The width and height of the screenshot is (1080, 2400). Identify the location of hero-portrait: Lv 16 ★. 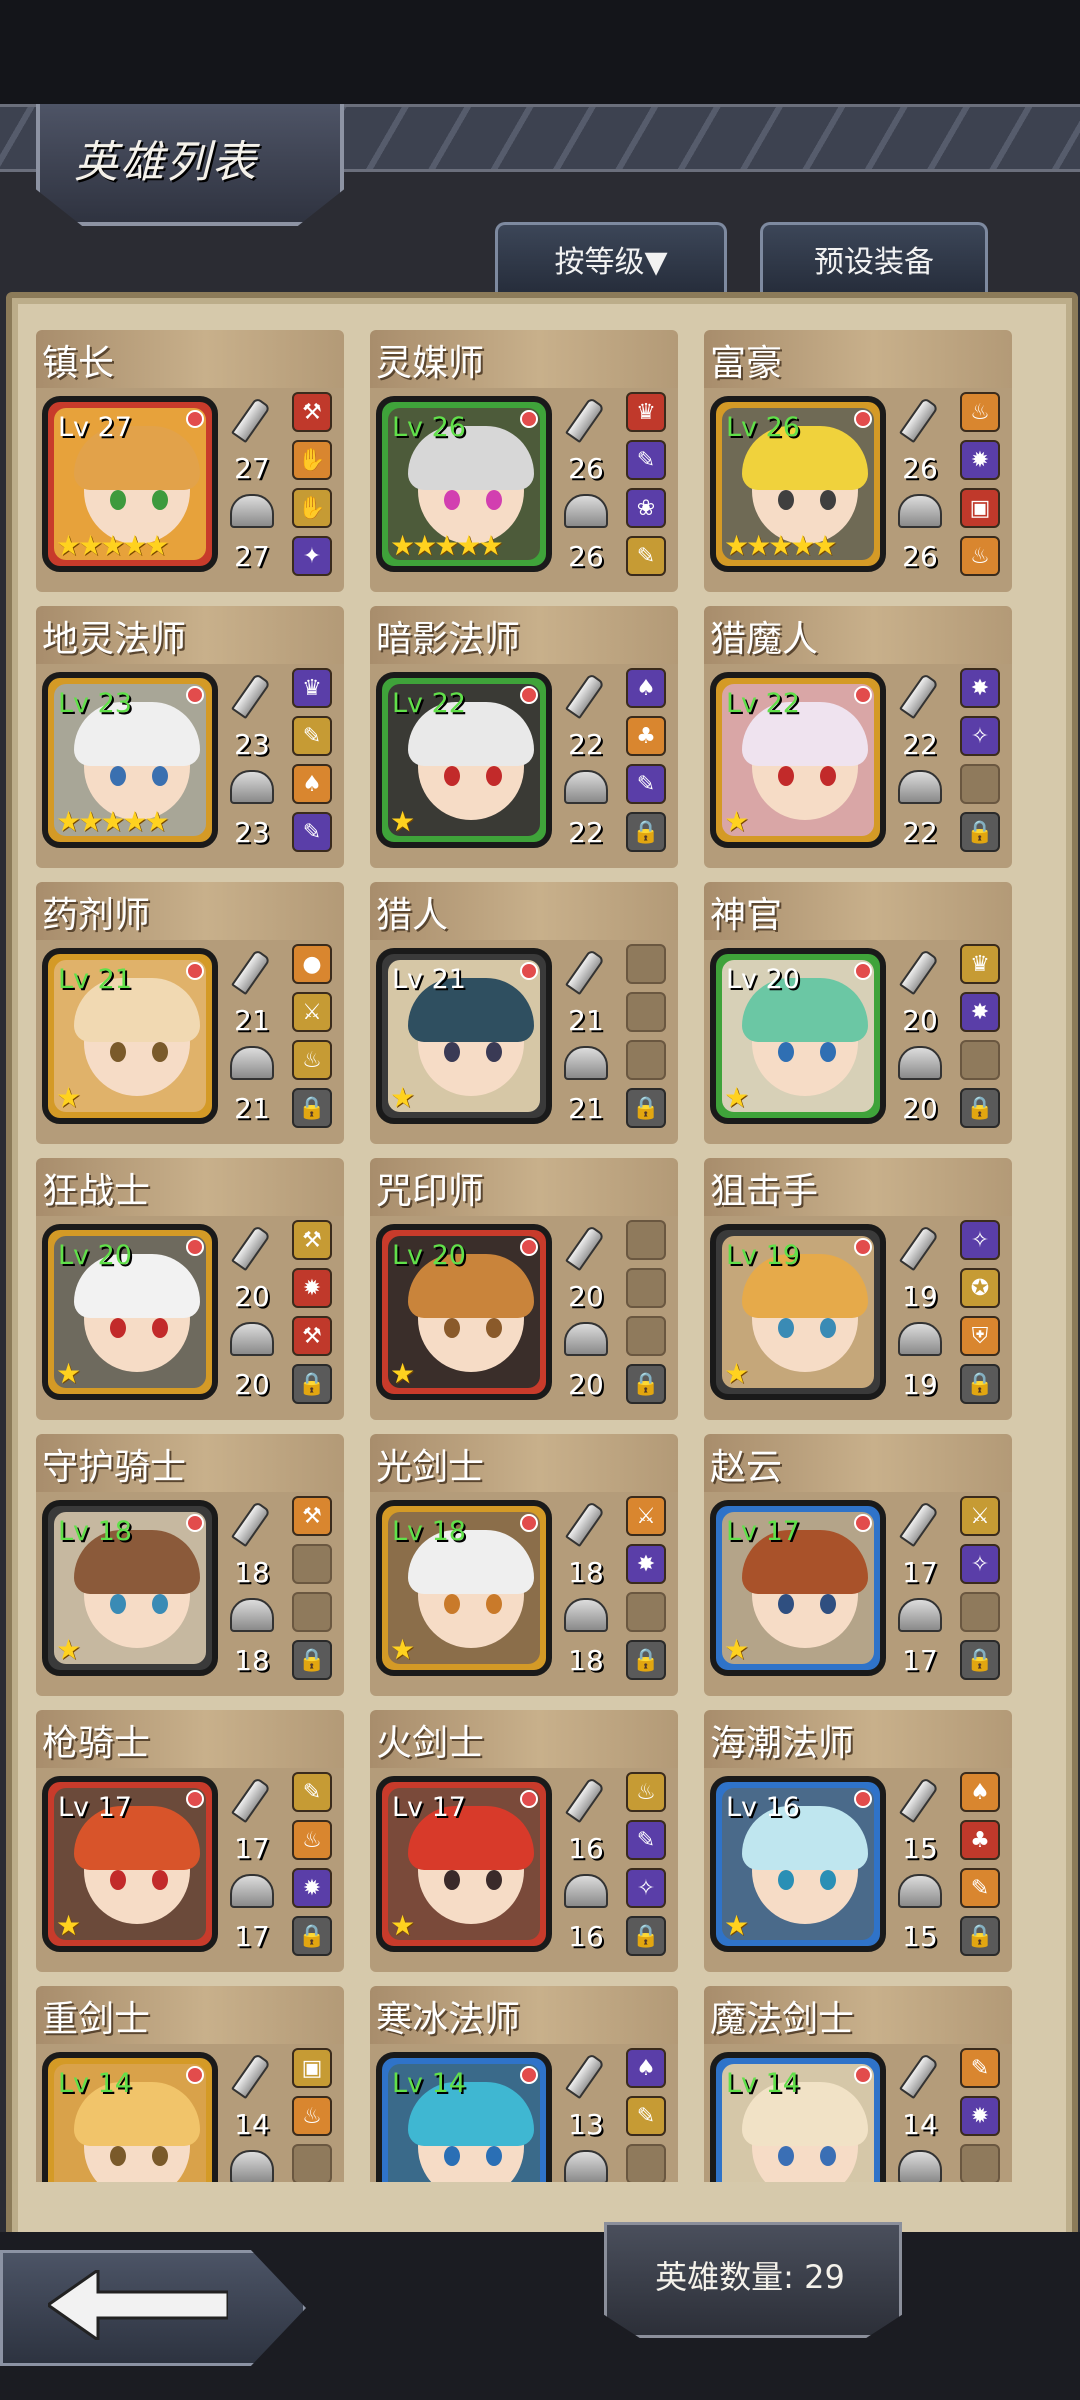
(798, 1864).